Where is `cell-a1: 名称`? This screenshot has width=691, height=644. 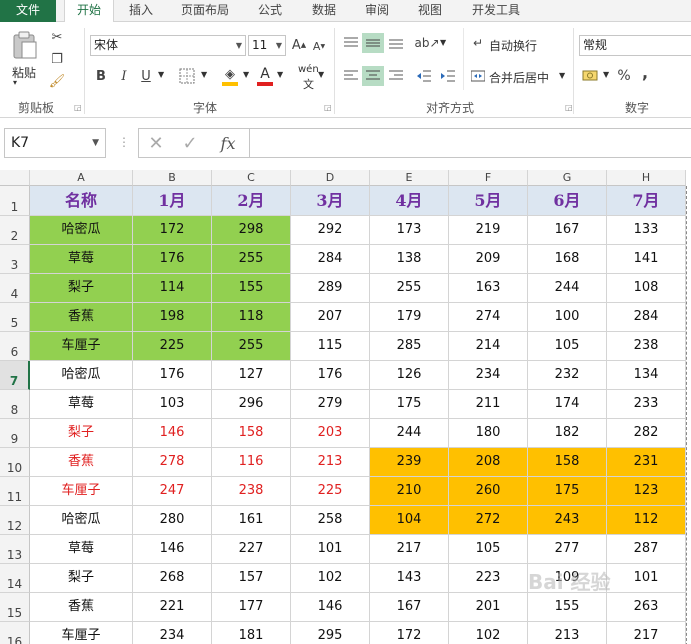
cell-a1: 名称 is located at coordinates (81, 201).